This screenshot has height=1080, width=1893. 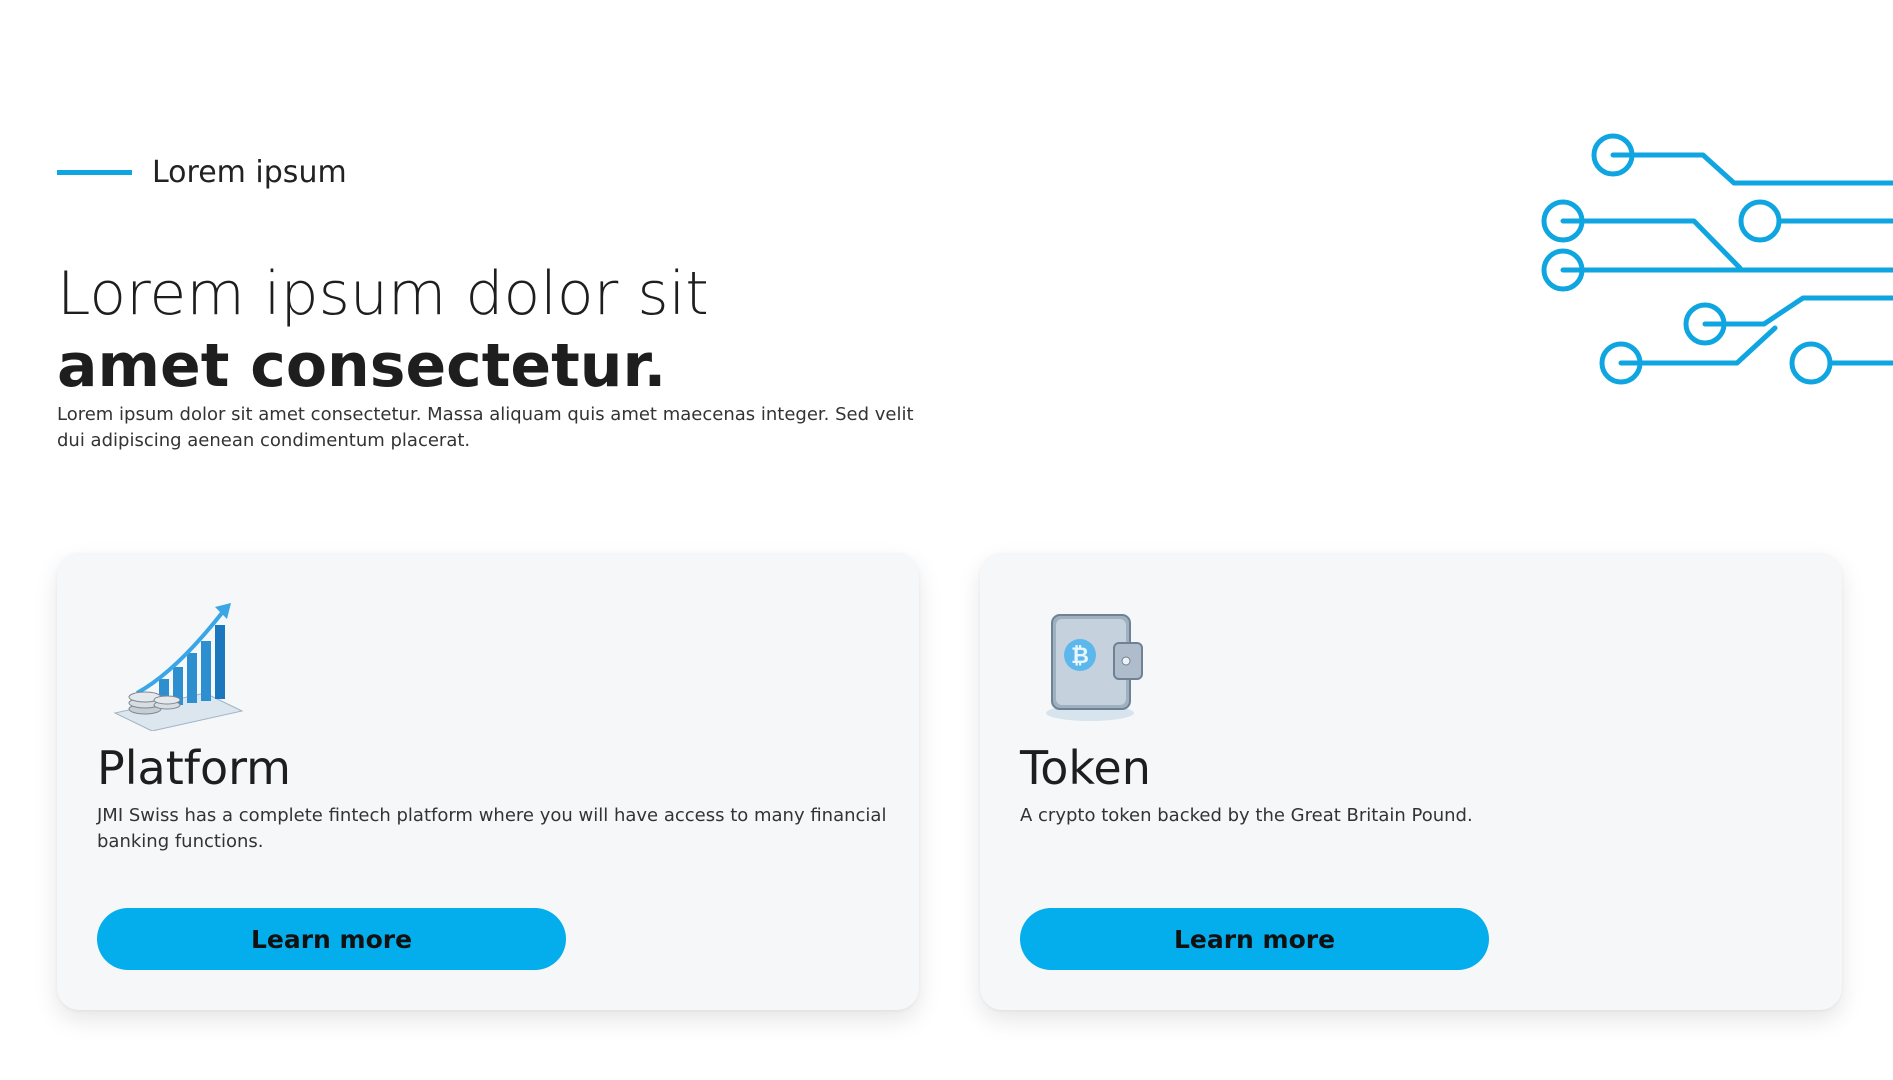 What do you see at coordinates (383, 330) in the screenshot?
I see `page-title: Lorem ipsum dolor sit amet consectetur.` at bounding box center [383, 330].